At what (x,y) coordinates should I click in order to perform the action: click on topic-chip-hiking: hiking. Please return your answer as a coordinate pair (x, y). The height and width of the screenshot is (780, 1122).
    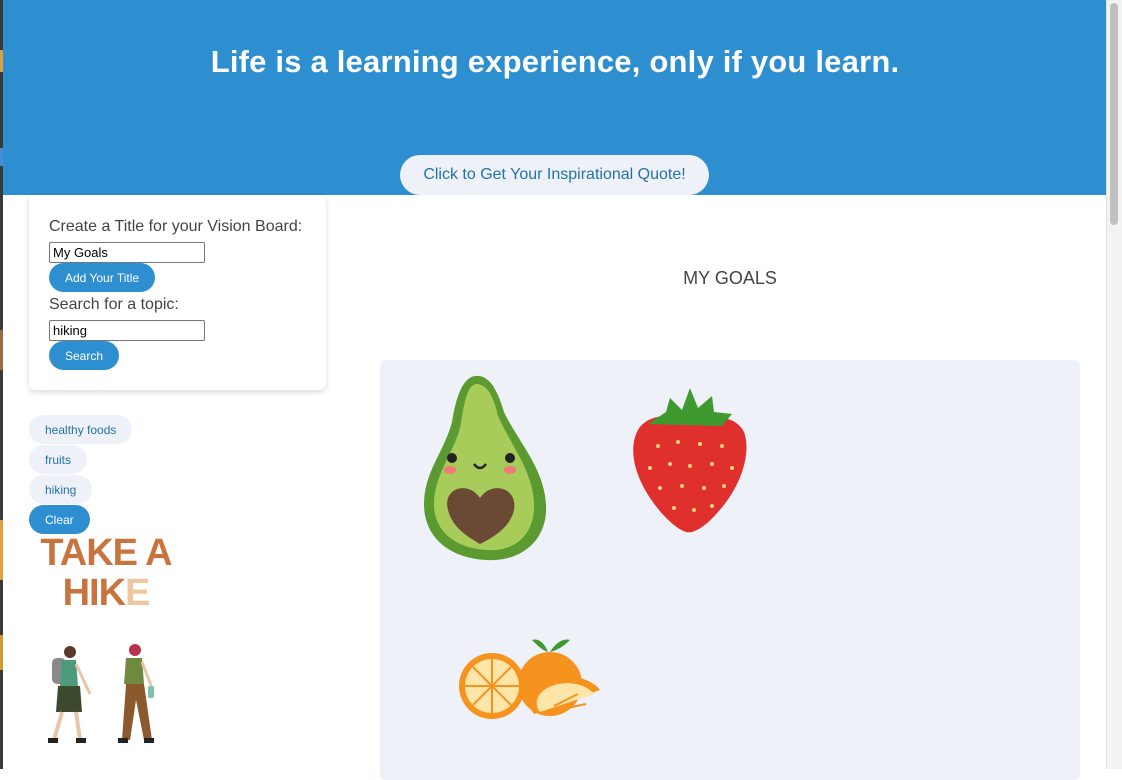
    Looking at the image, I should click on (61, 489).